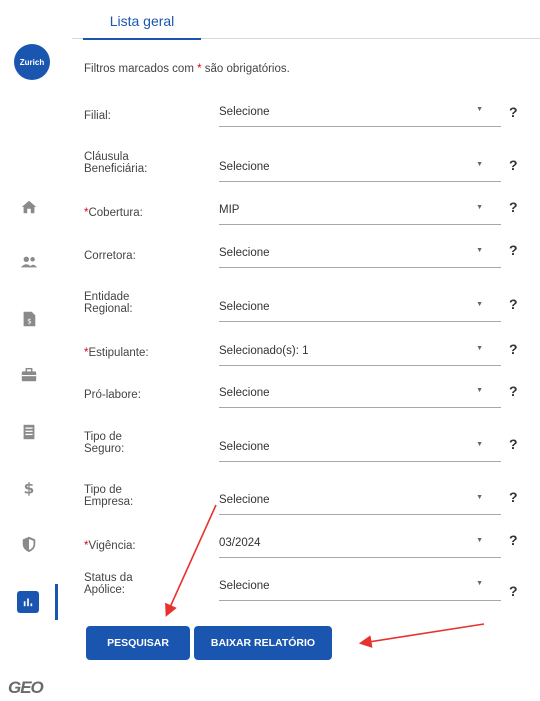  I want to click on filter-label: Filial:, so click(97, 116).